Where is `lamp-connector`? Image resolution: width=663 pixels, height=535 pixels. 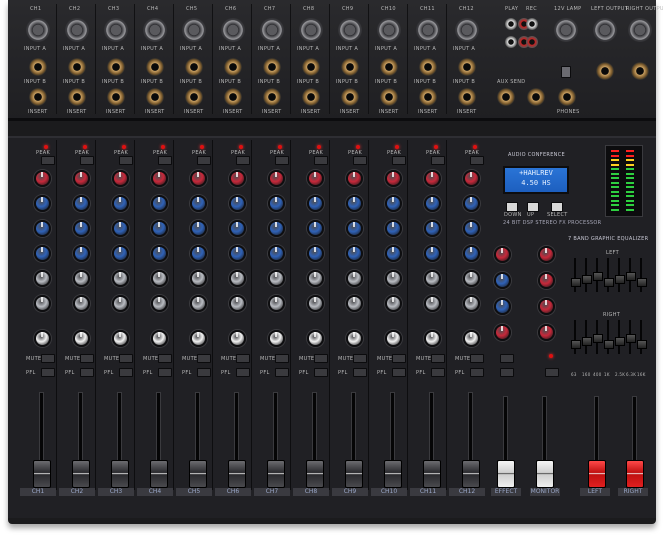
lamp-connector is located at coordinates (566, 30).